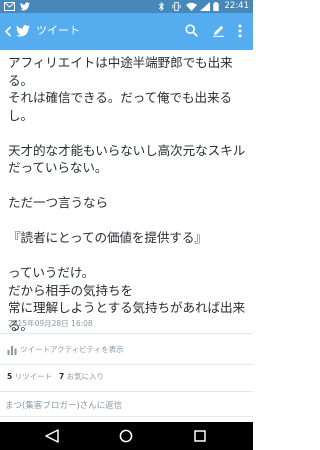 The width and height of the screenshot is (320, 450). I want to click on tweet-timestamp: 2015年09月28日 16:08, so click(50, 323).